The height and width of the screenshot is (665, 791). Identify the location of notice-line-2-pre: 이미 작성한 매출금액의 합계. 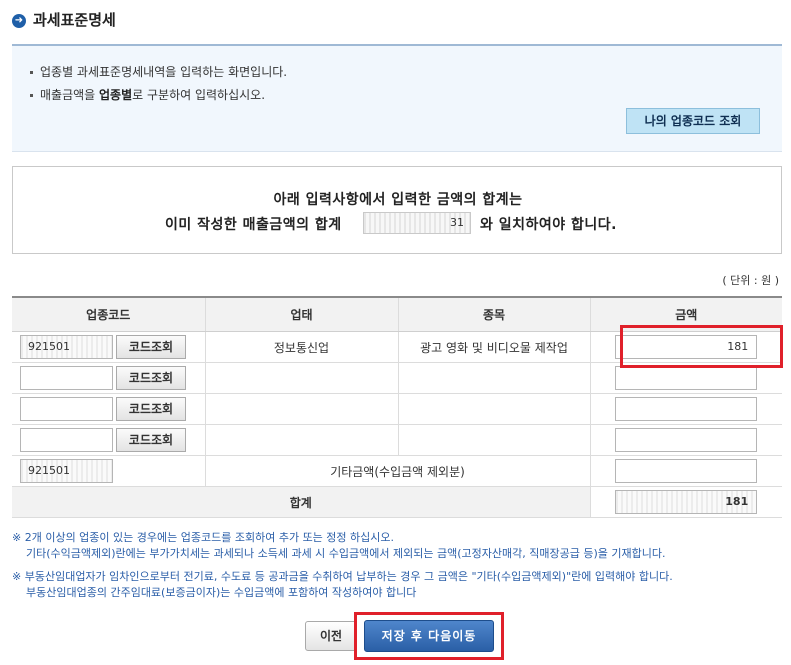
(253, 225).